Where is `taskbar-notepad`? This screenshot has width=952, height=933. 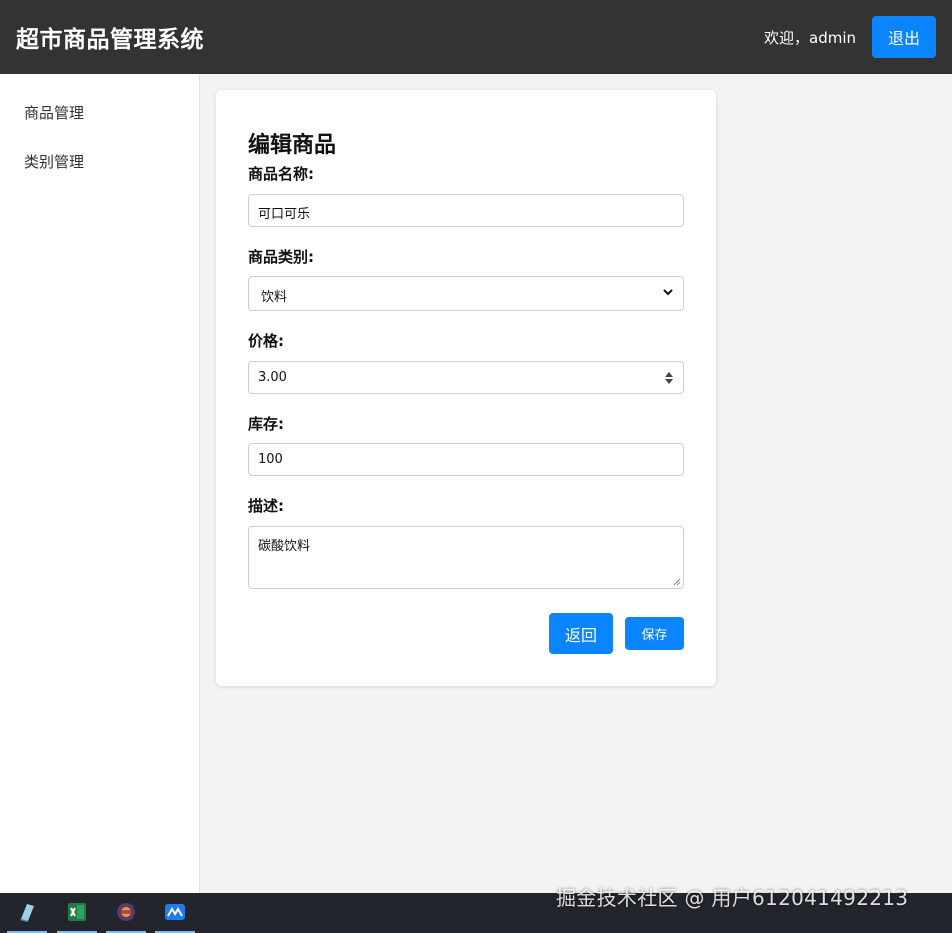
taskbar-notepad is located at coordinates (27, 913).